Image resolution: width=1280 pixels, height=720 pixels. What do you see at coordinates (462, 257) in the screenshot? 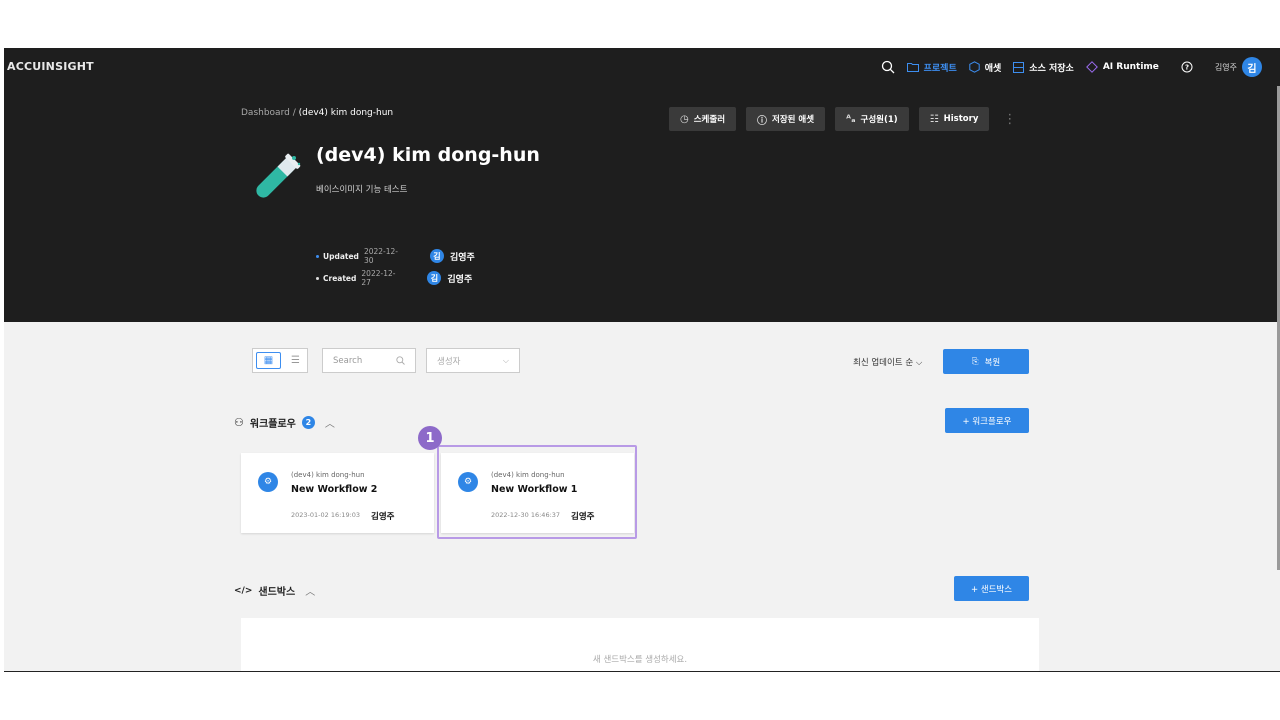
I see `updated-by: 김영주` at bounding box center [462, 257].